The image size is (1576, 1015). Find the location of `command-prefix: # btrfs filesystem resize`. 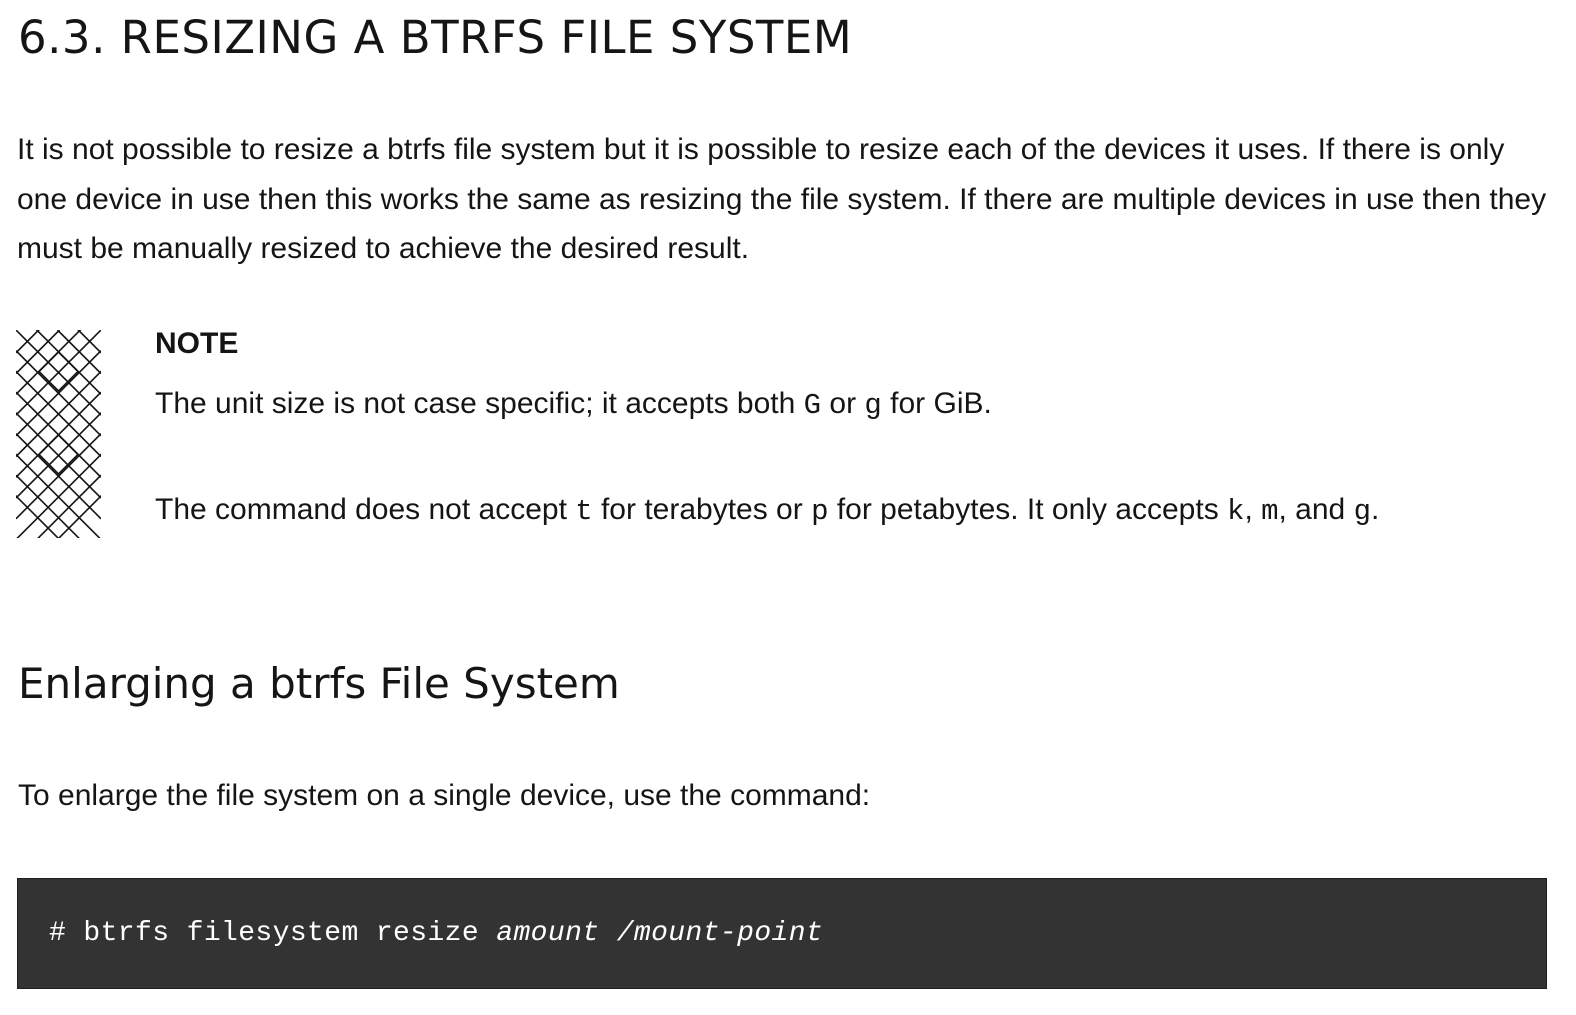

command-prefix: # btrfs filesystem resize is located at coordinates (273, 933).